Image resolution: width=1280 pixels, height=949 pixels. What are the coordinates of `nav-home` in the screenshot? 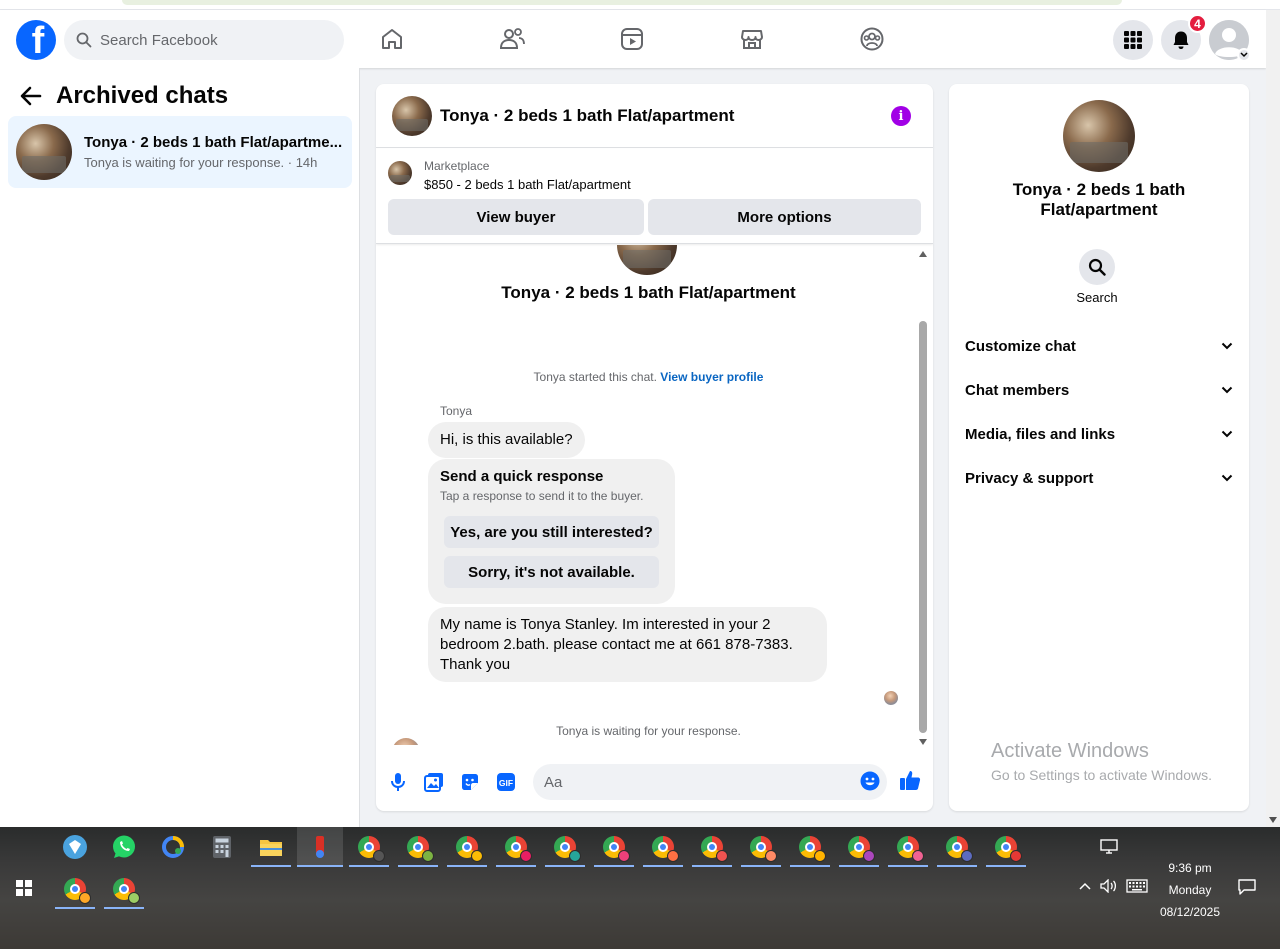 It's located at (392, 39).